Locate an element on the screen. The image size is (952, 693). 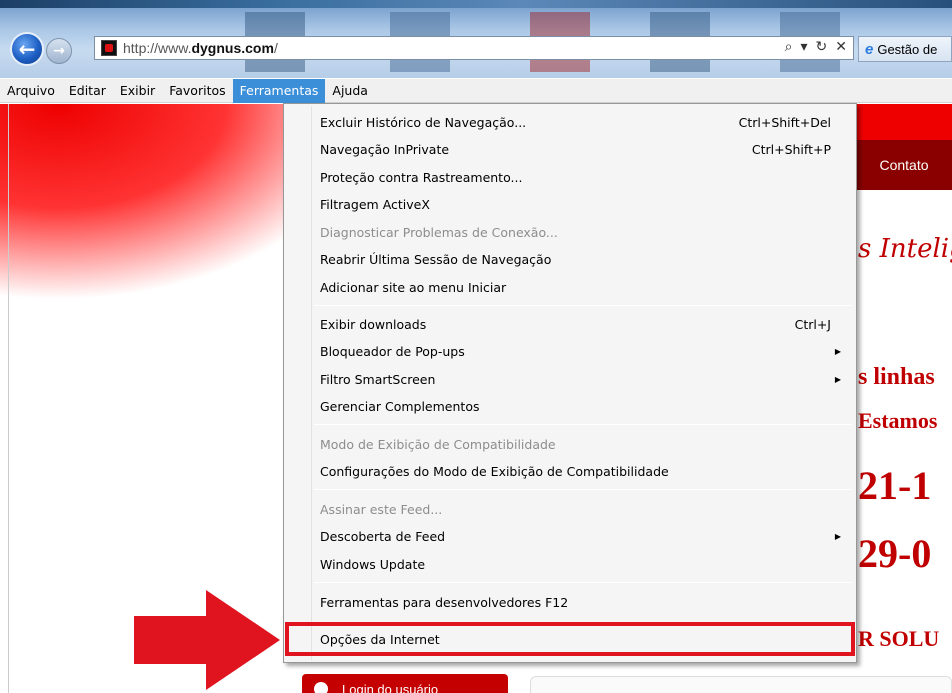
nav-contato: Contato is located at coordinates (904, 165).